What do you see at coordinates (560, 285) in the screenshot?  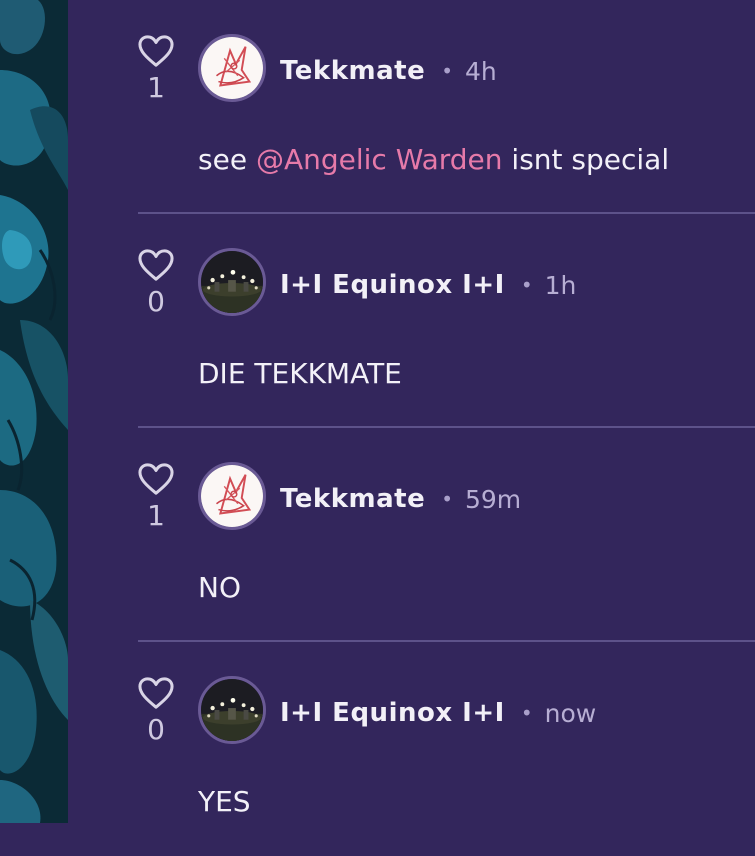 I see `timestamp: 1h` at bounding box center [560, 285].